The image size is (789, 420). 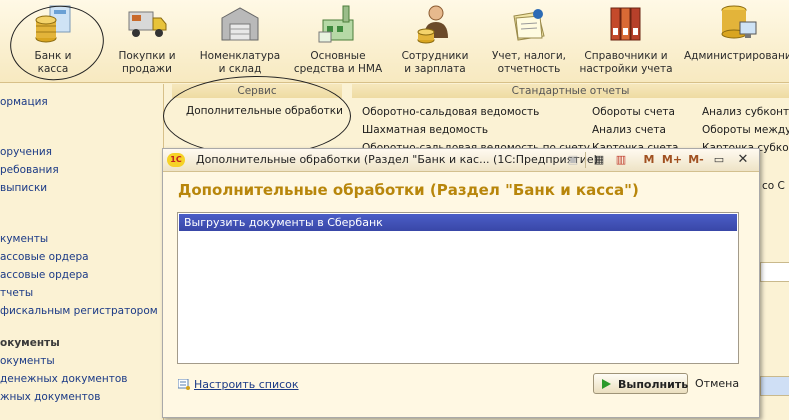 What do you see at coordinates (257, 116) in the screenshot?
I see `annotation-circle-service` at bounding box center [257, 116].